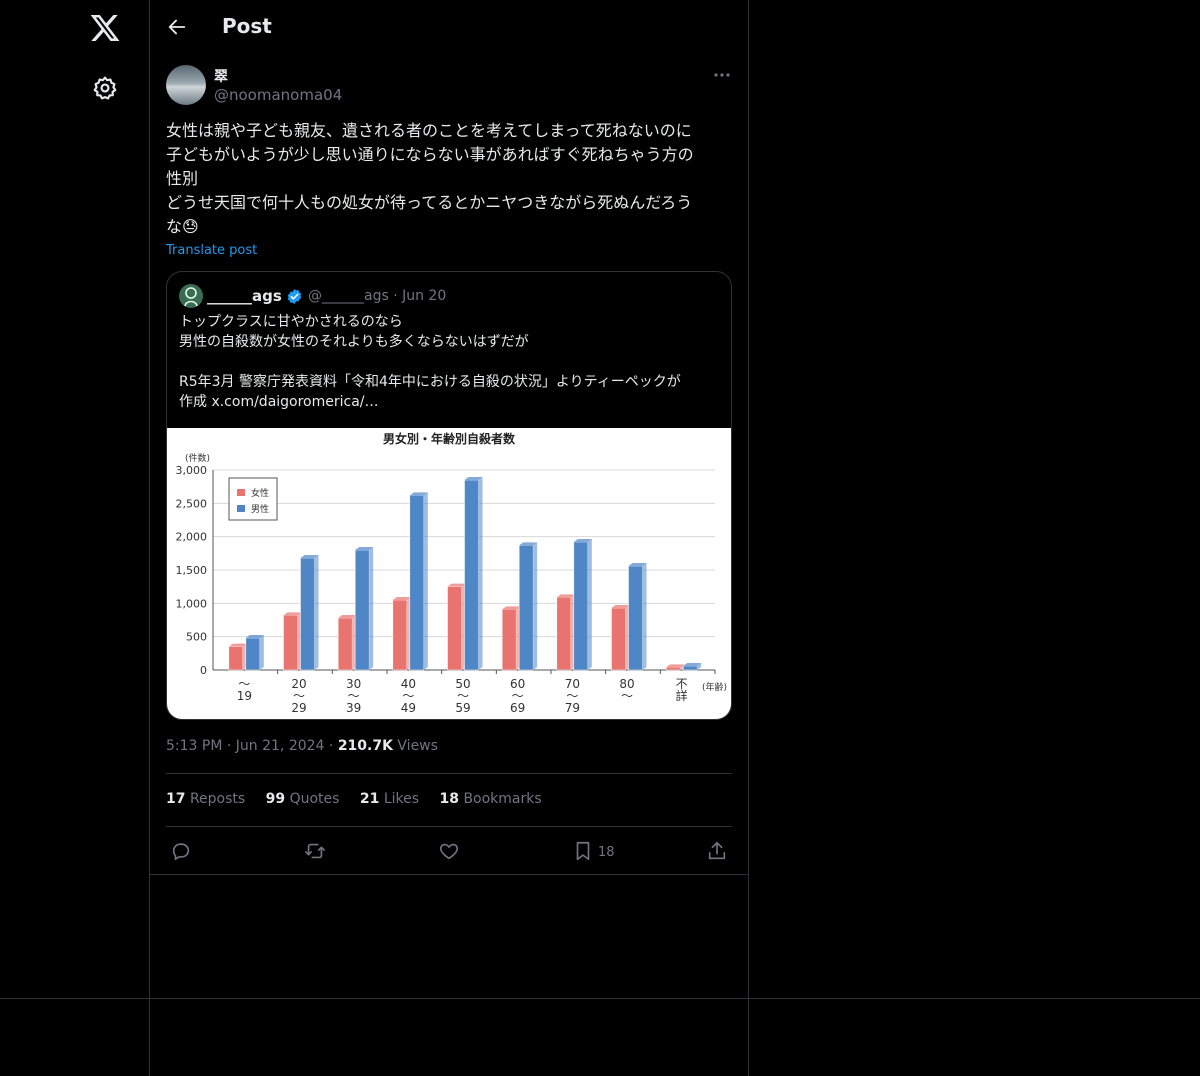 The width and height of the screenshot is (1200, 1076). I want to click on x-tick-label: 29, so click(298, 708).